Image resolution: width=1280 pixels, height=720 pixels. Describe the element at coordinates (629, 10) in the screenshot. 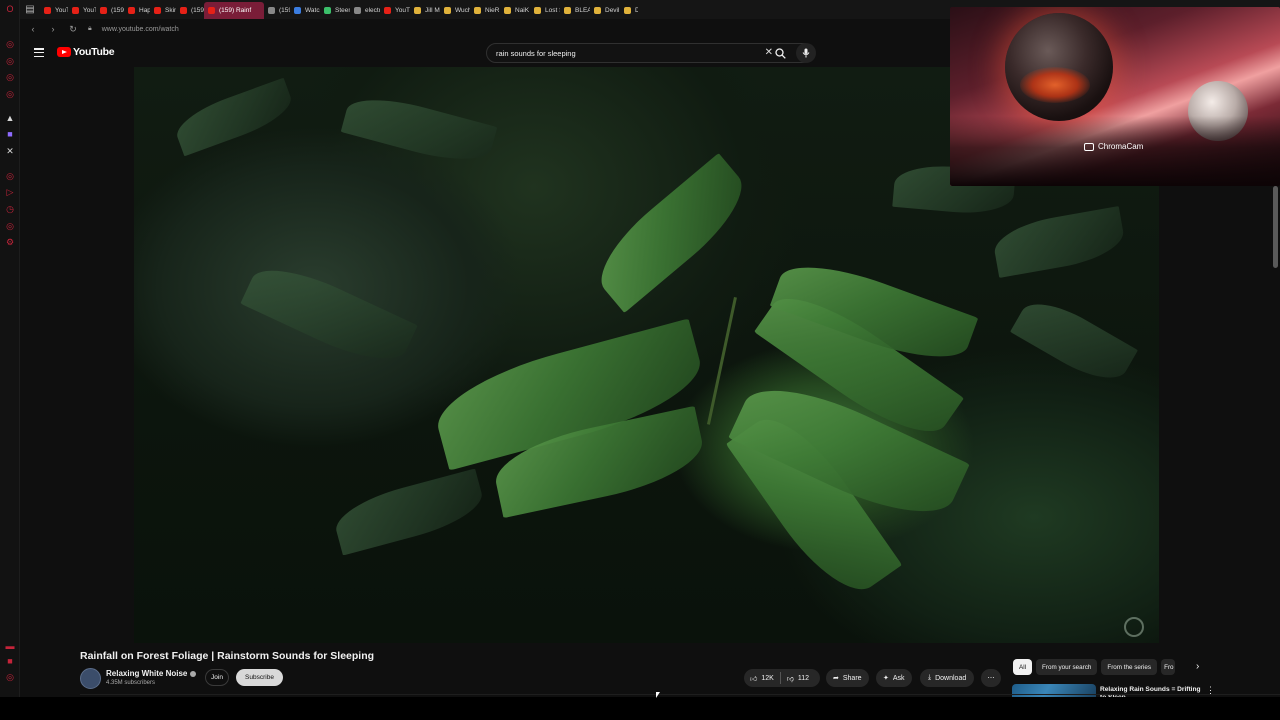

I see `browser-tab: Dev` at that location.